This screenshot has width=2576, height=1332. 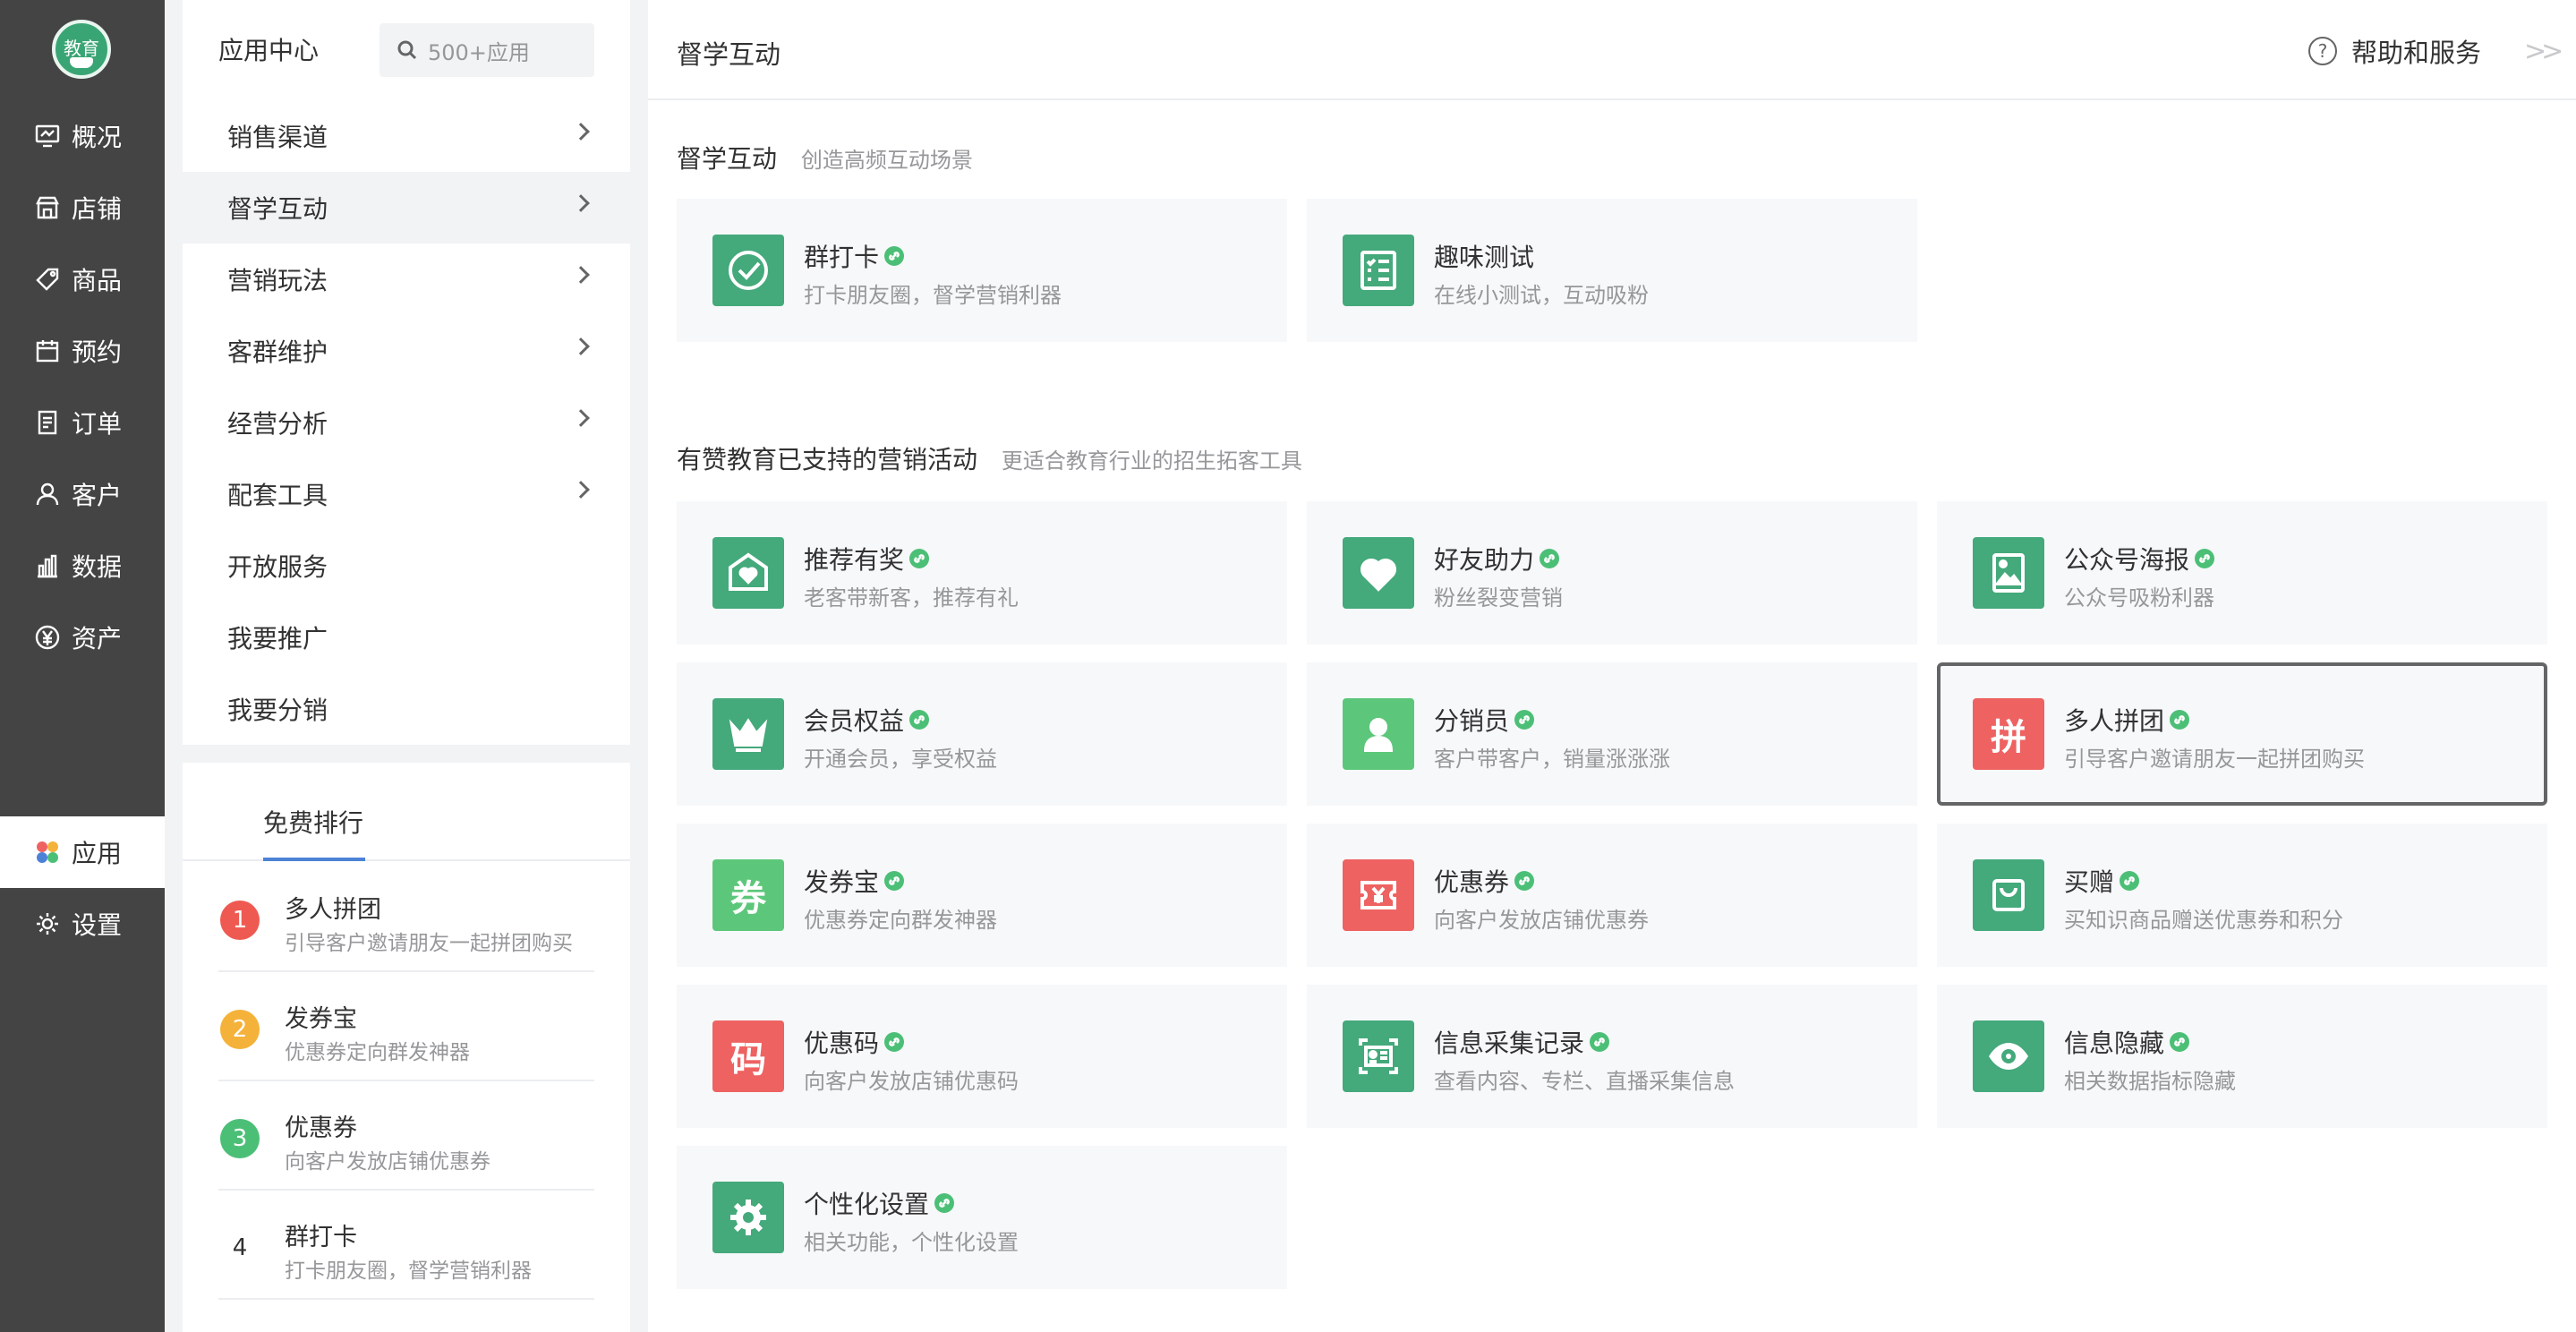 I want to click on app-card-info-hide: 信息隐藏 相关数据指标隐藏, so click(x=2242, y=1056).